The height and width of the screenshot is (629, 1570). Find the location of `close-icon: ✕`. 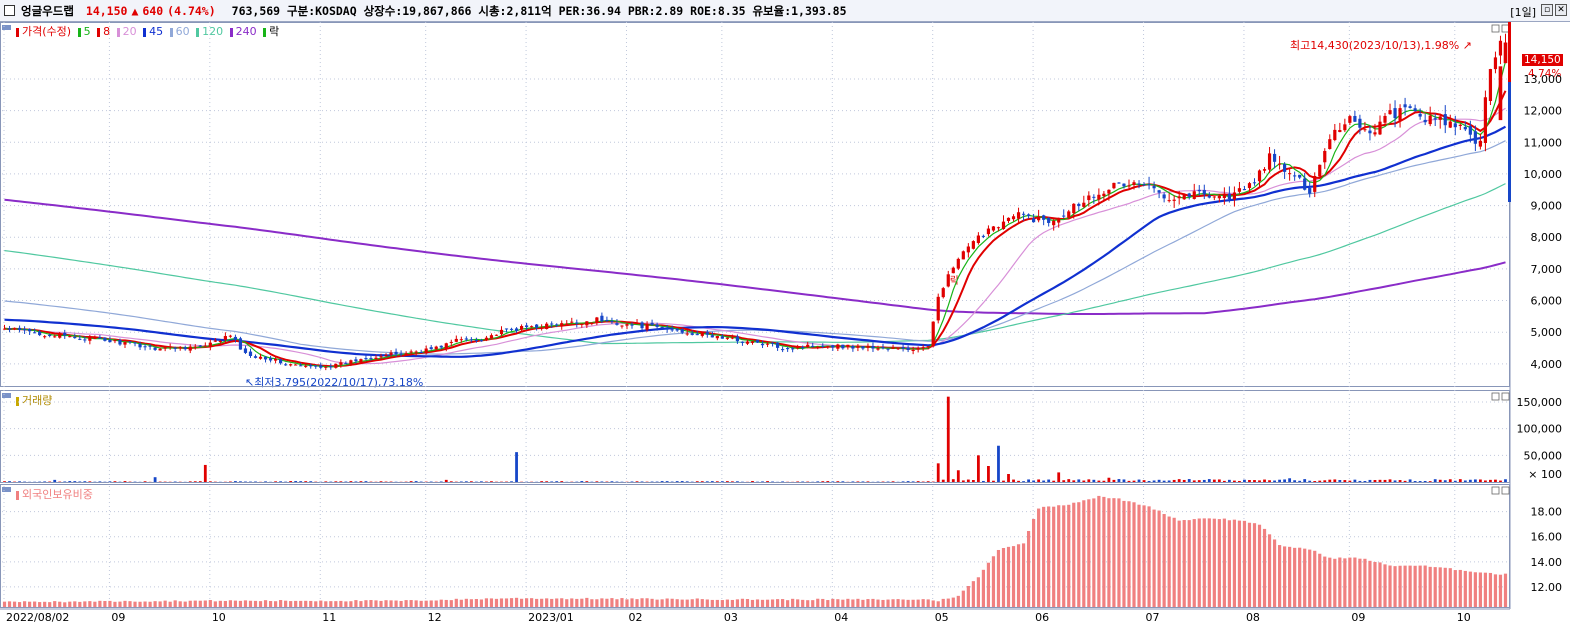

close-icon: ✕ is located at coordinates (1561, 10).